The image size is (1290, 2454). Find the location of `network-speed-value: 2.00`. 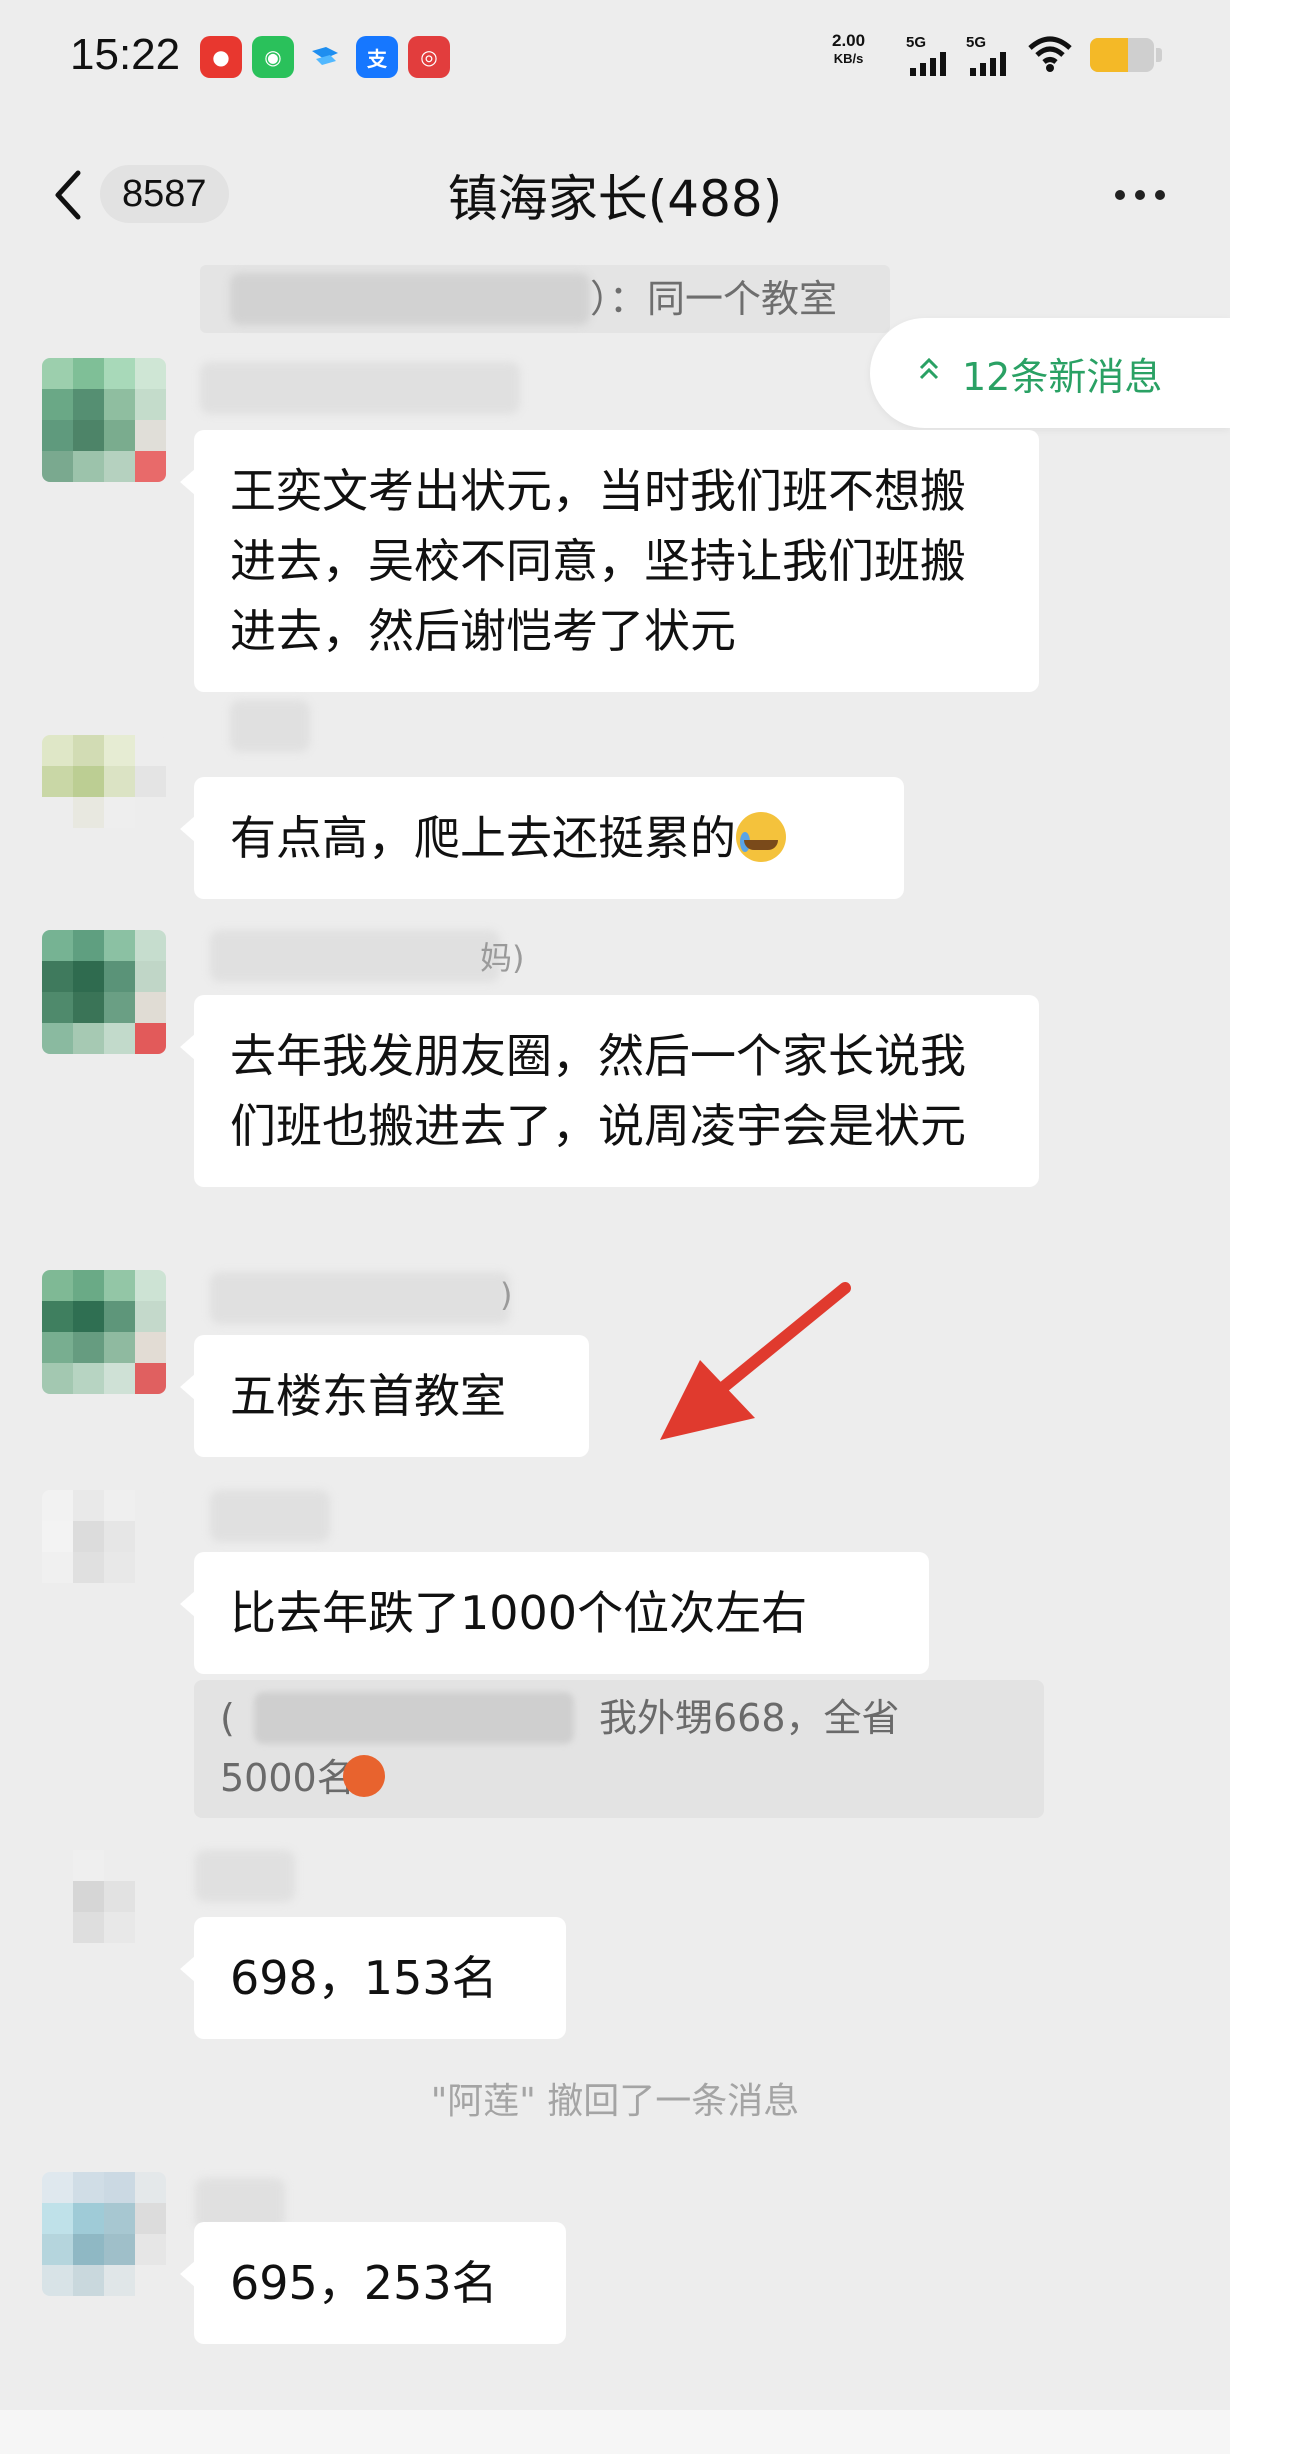

network-speed-value: 2.00 is located at coordinates (849, 40).